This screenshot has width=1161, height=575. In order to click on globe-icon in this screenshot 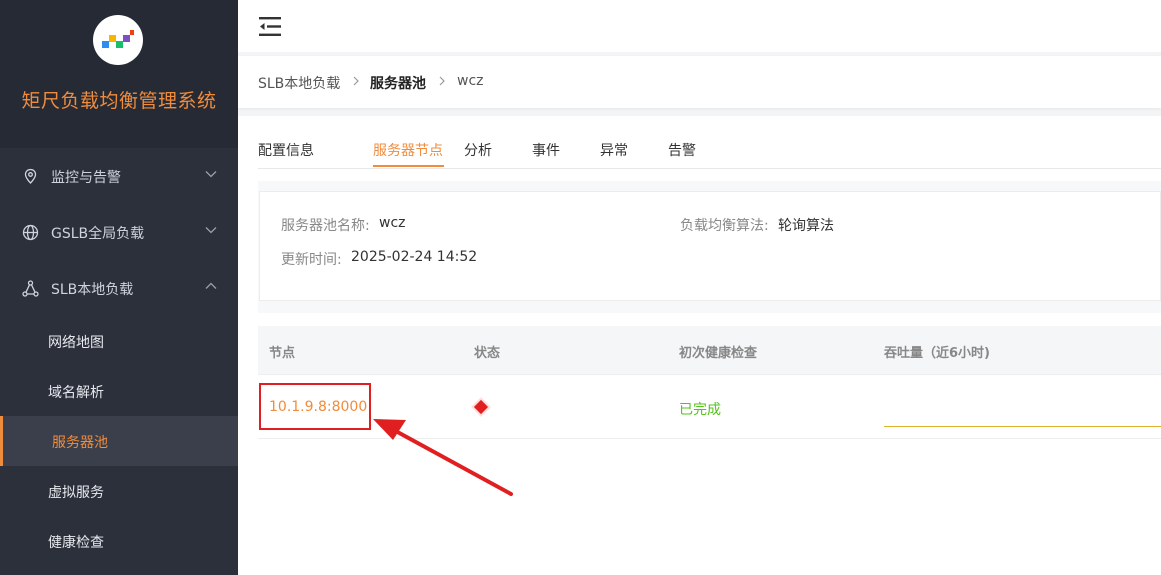, I will do `click(30, 232)`.